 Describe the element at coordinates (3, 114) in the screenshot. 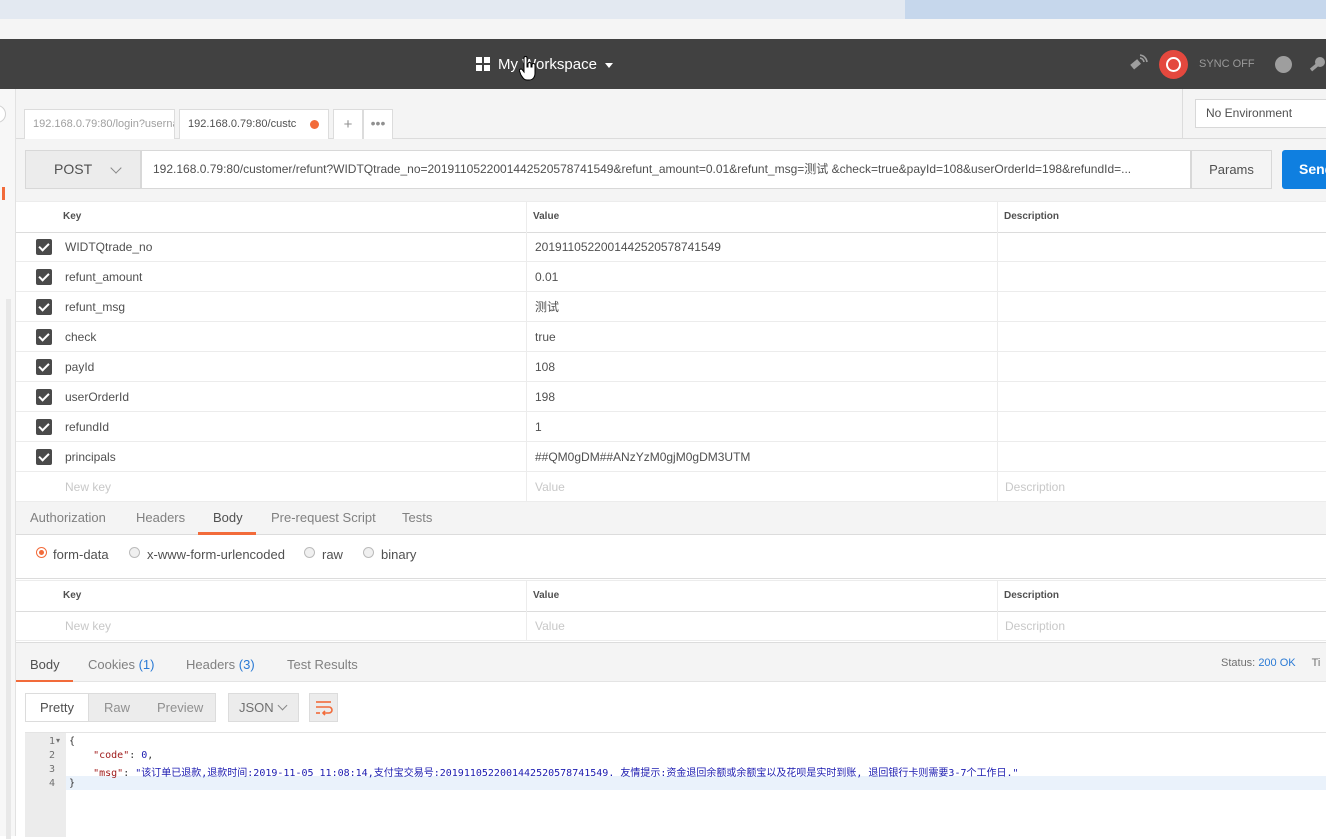

I see `sidebar-toggle` at that location.